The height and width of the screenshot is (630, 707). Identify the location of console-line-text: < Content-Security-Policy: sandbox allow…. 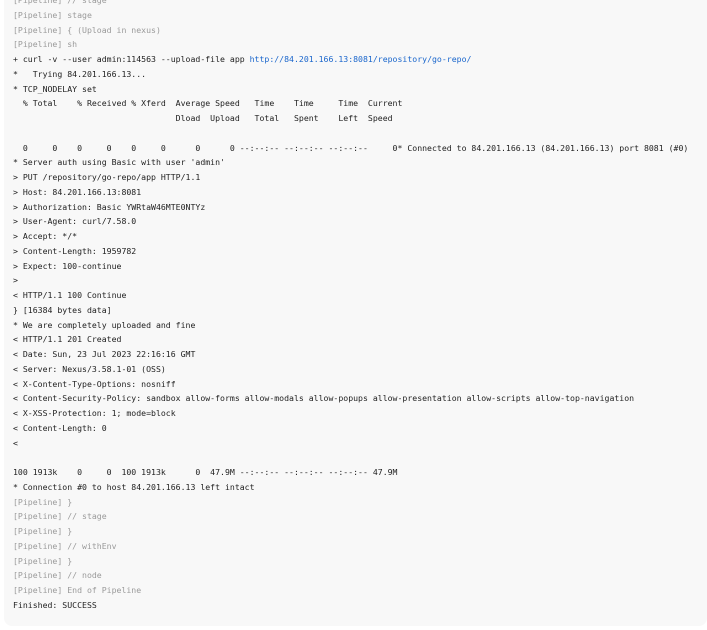
(324, 398).